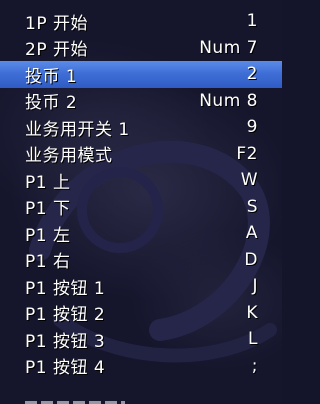 Image resolution: width=320 pixels, height=404 pixels. Describe the element at coordinates (69, 156) in the screenshot. I see `mapping-label: 业务用模式` at that location.